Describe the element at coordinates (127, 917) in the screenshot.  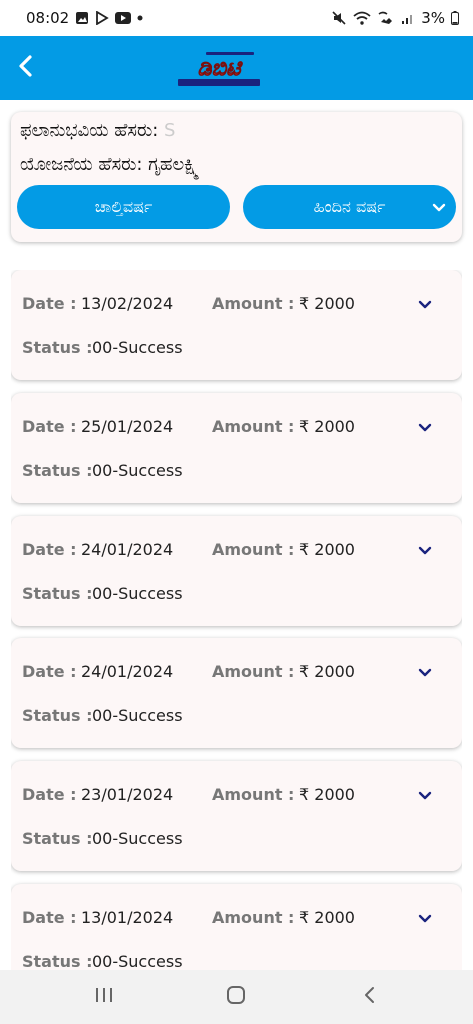
I see `date-value: 13/01/2024` at that location.